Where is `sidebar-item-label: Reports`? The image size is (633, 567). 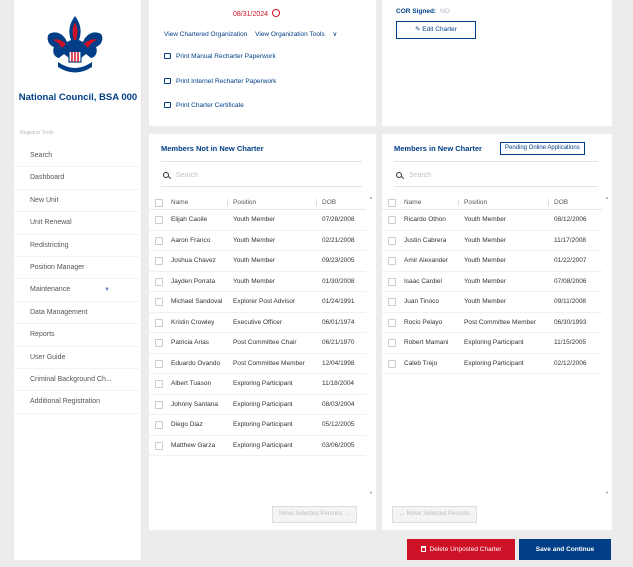
sidebar-item-label: Reports is located at coordinates (42, 335).